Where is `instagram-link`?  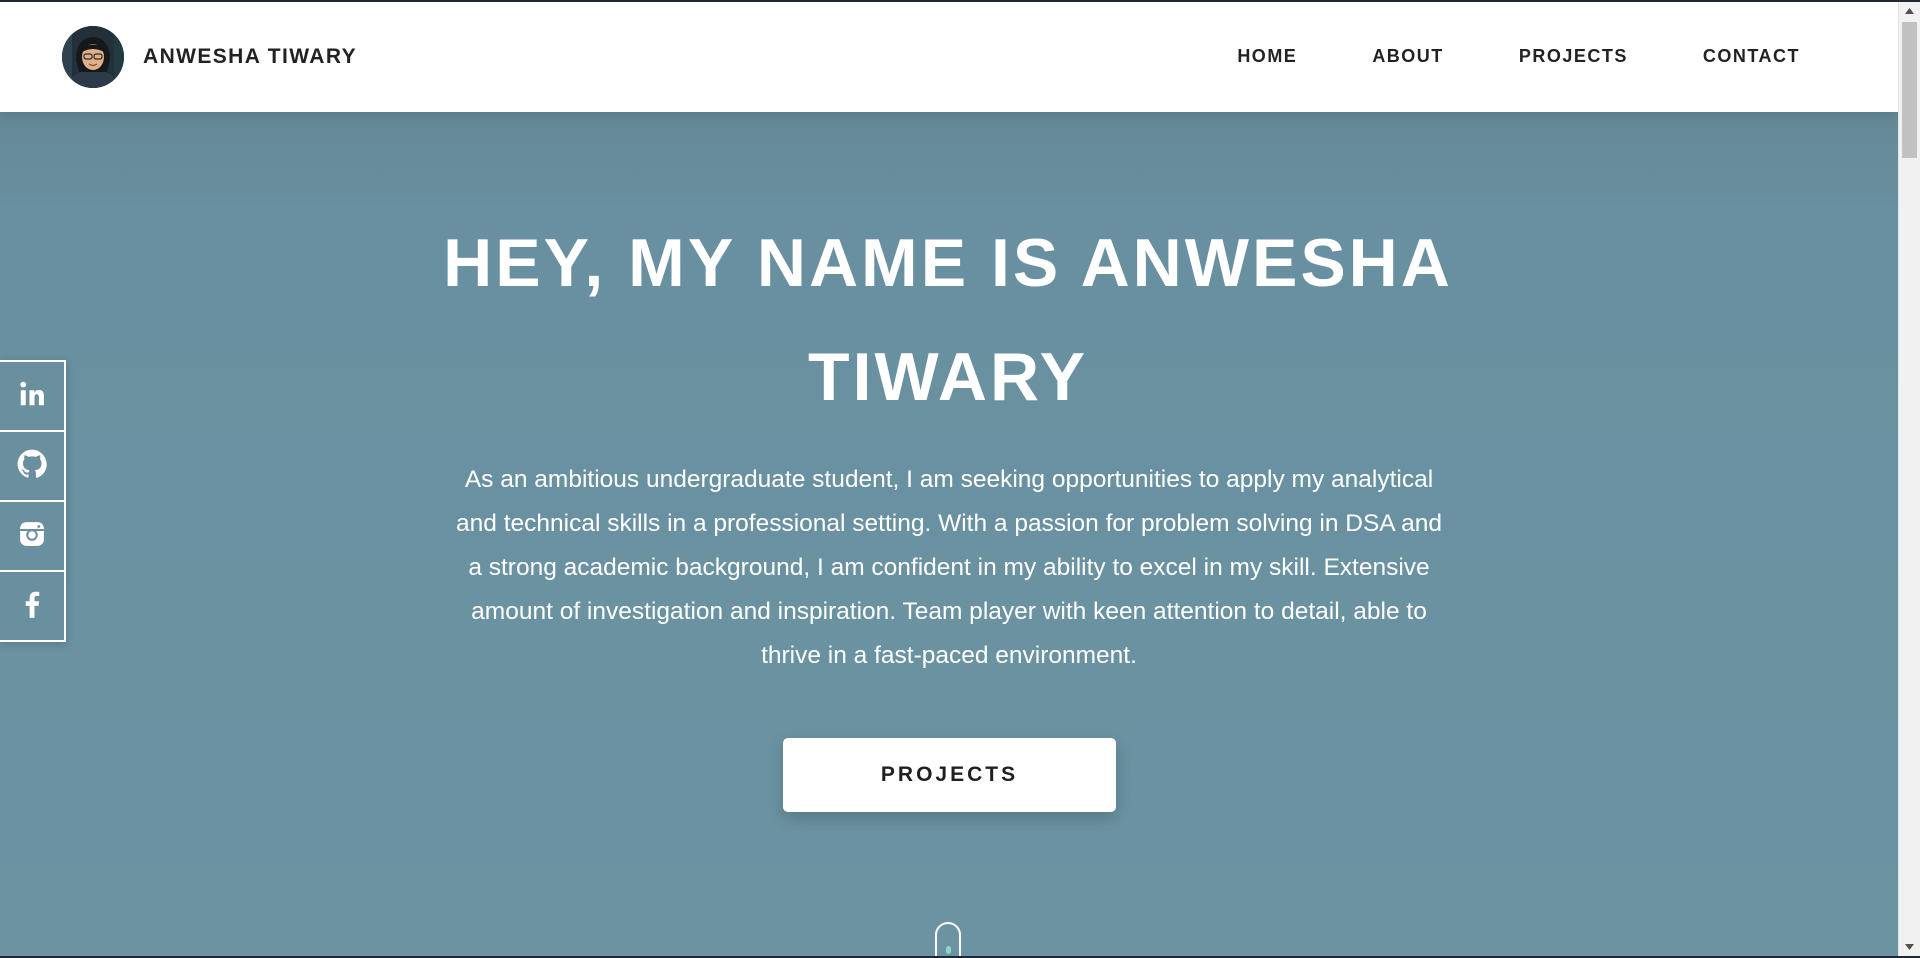
instagram-link is located at coordinates (32, 537).